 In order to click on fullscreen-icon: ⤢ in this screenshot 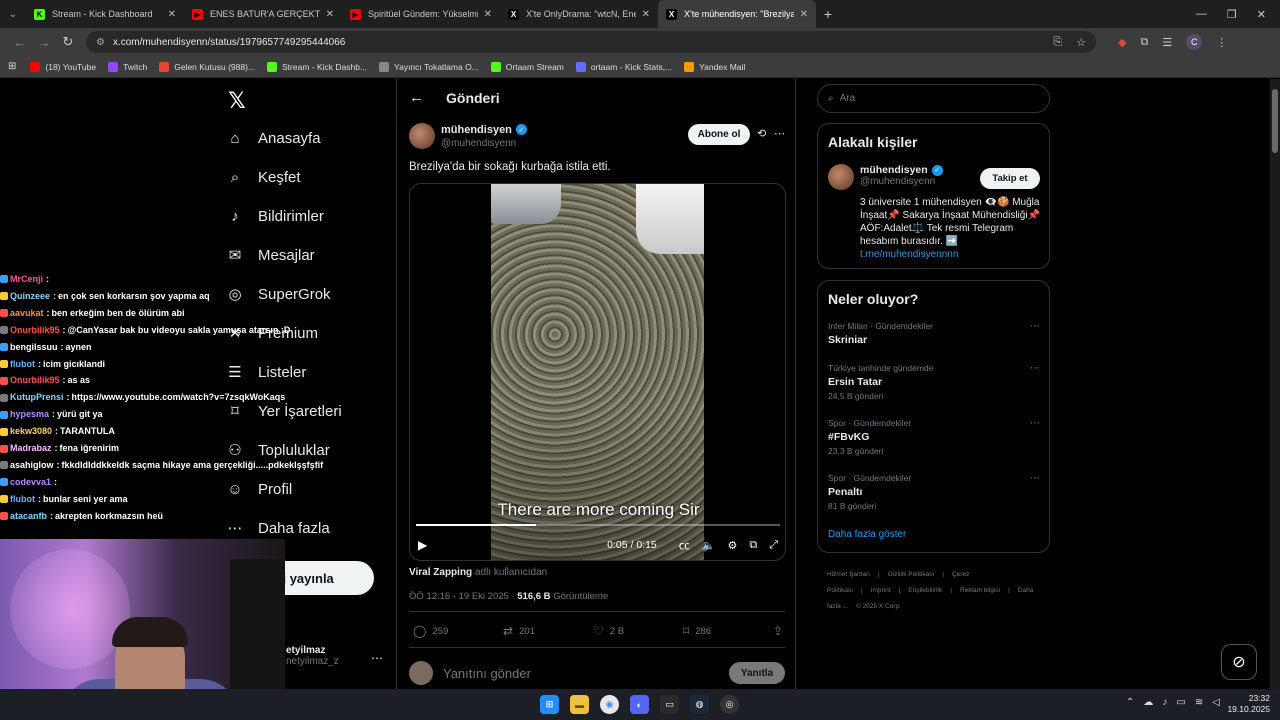, I will do `click(773, 545)`.